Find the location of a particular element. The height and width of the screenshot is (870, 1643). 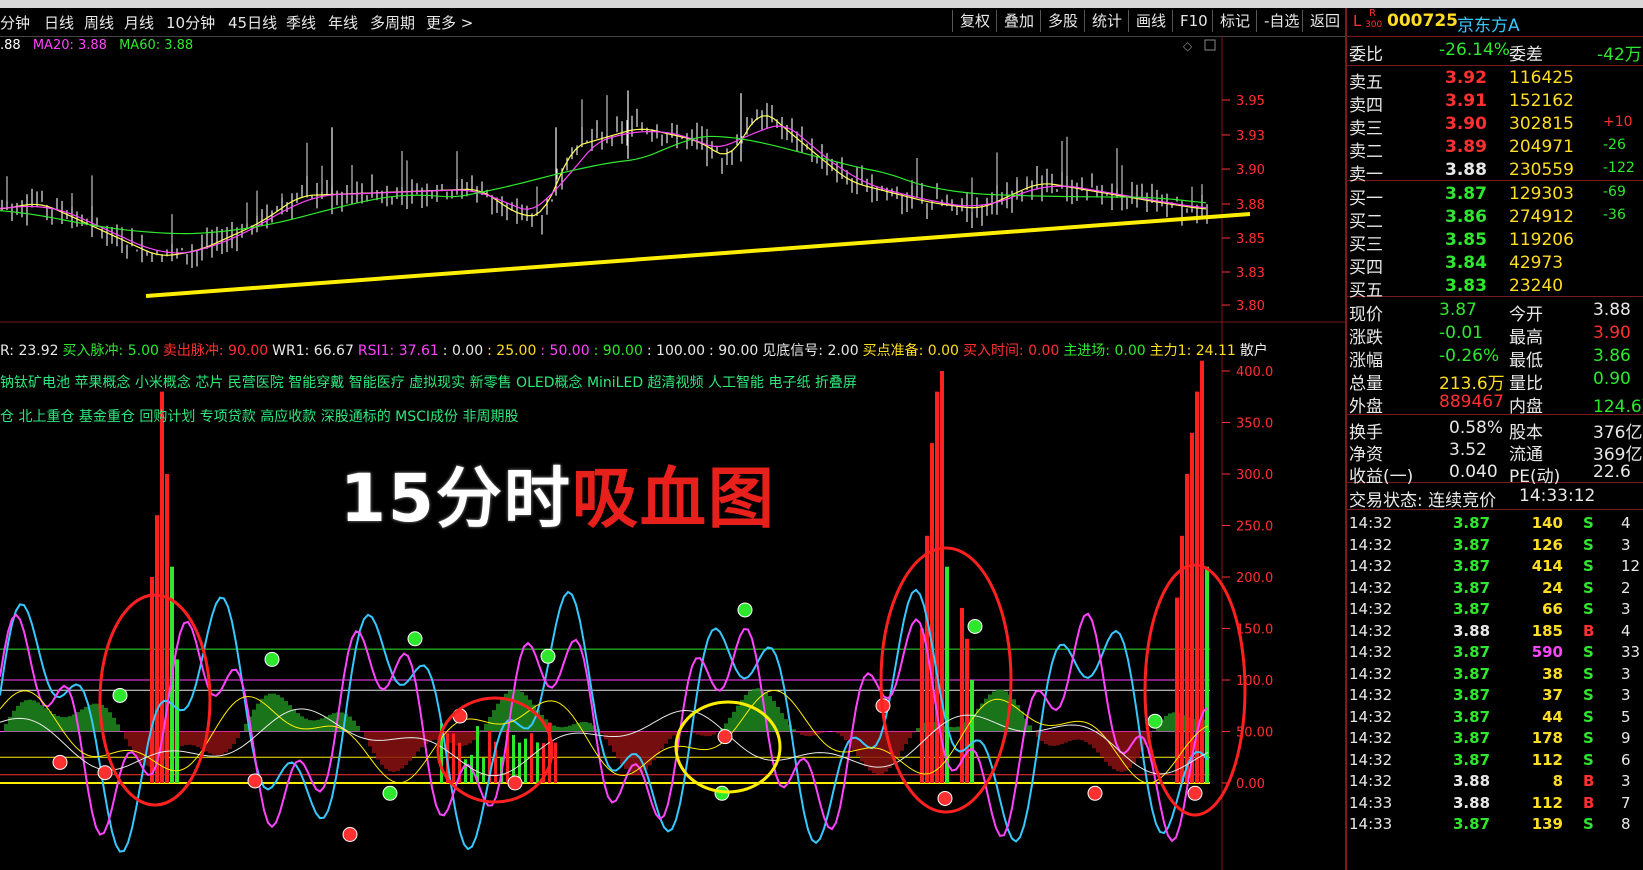

ratio-label: 委比 is located at coordinates (1366, 55).